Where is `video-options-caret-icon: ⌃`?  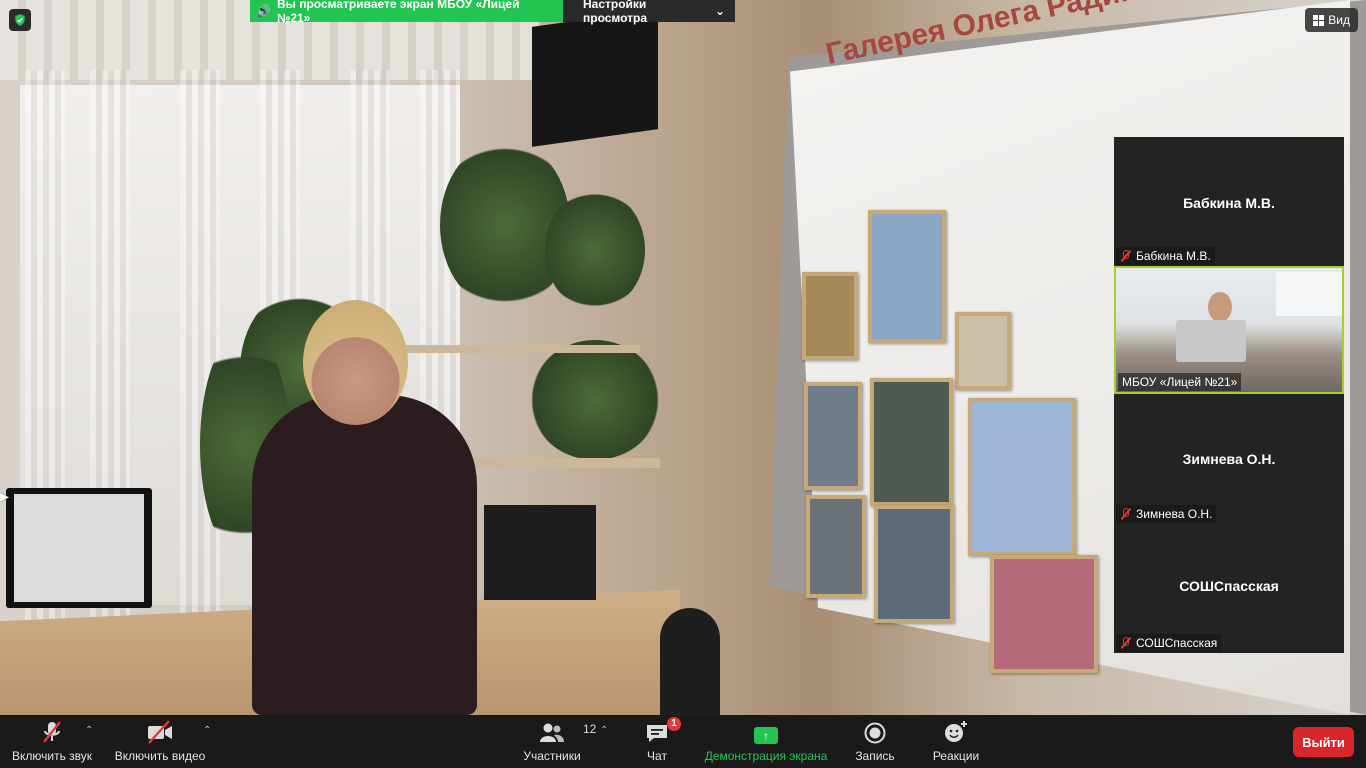
video-options-caret-icon: ⌃ is located at coordinates (207, 730).